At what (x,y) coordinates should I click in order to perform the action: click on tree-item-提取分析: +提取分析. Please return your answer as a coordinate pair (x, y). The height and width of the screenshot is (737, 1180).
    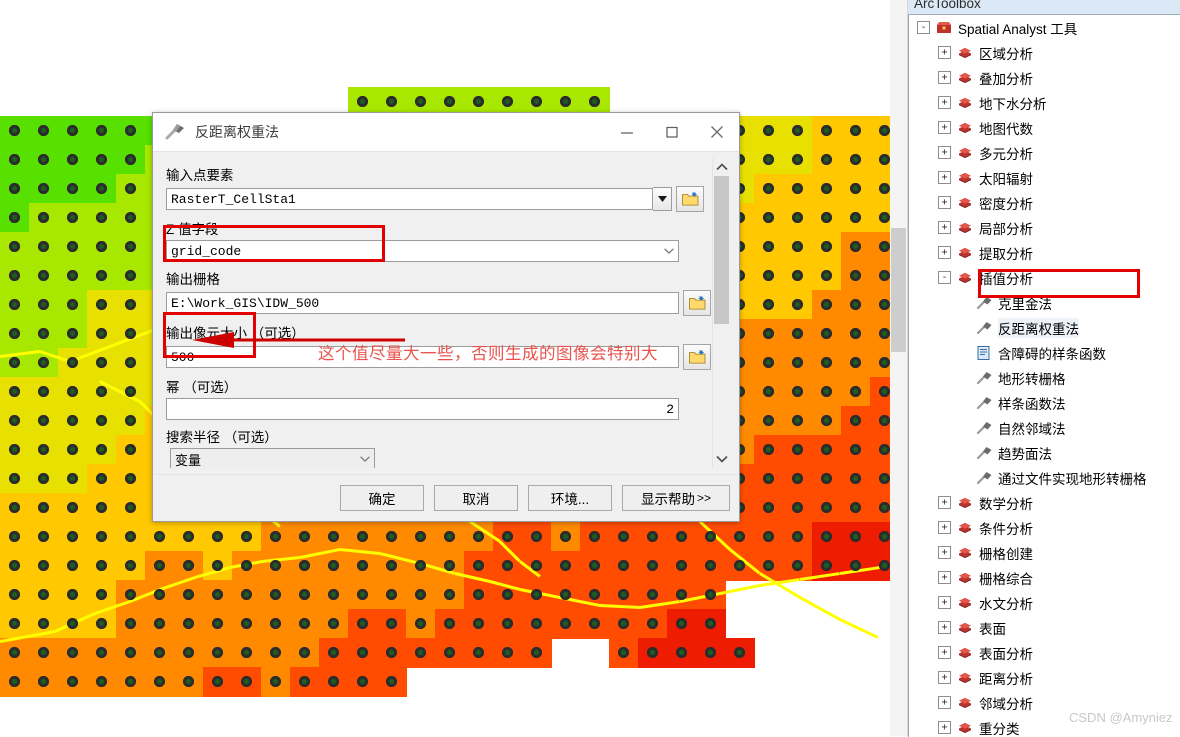
    Looking at the image, I should click on (1044, 252).